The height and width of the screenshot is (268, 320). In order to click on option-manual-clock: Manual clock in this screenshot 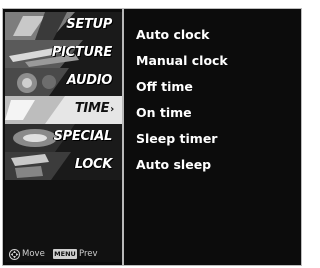, I will do `click(182, 60)`.